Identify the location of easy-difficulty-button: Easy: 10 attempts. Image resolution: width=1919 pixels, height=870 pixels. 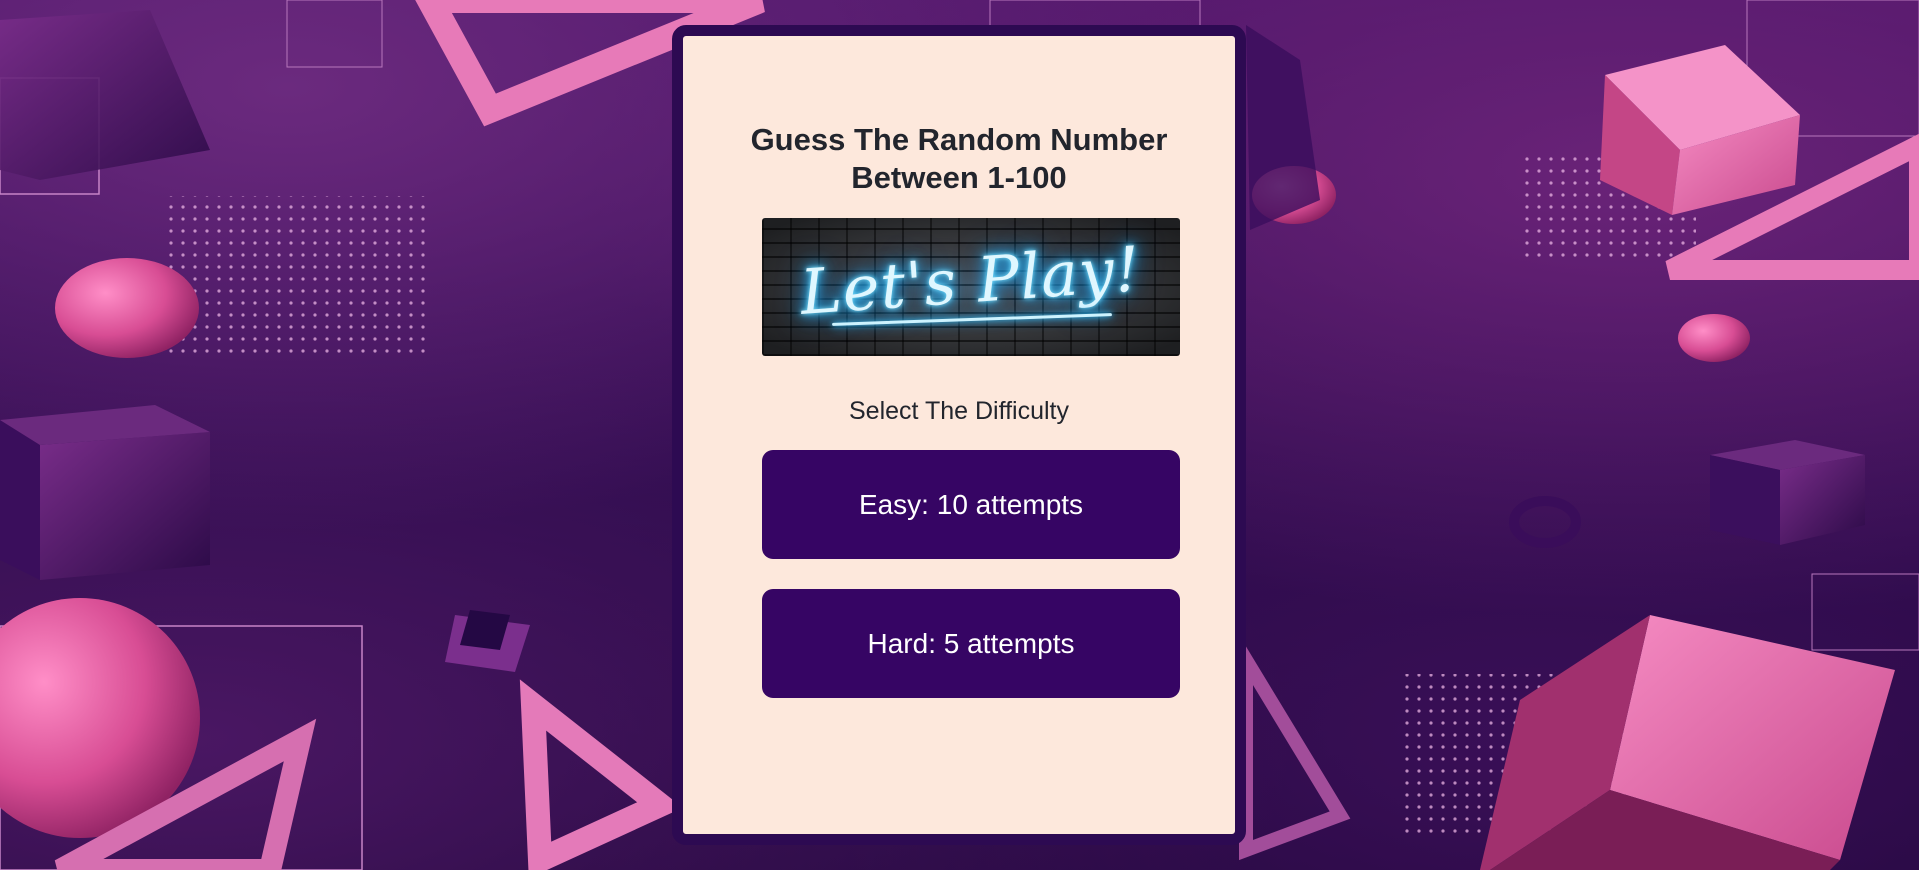
(971, 504).